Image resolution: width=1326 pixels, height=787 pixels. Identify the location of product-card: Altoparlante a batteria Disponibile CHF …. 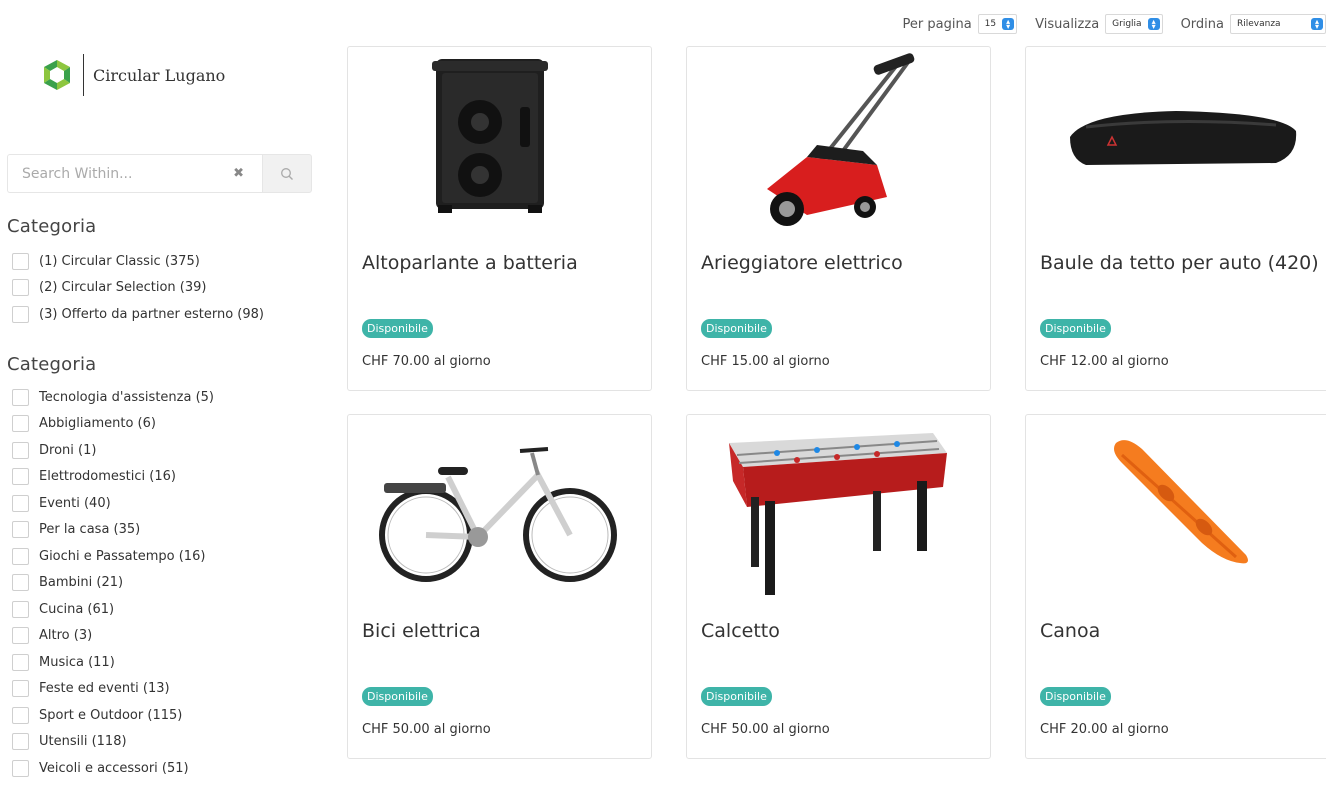
(499, 218).